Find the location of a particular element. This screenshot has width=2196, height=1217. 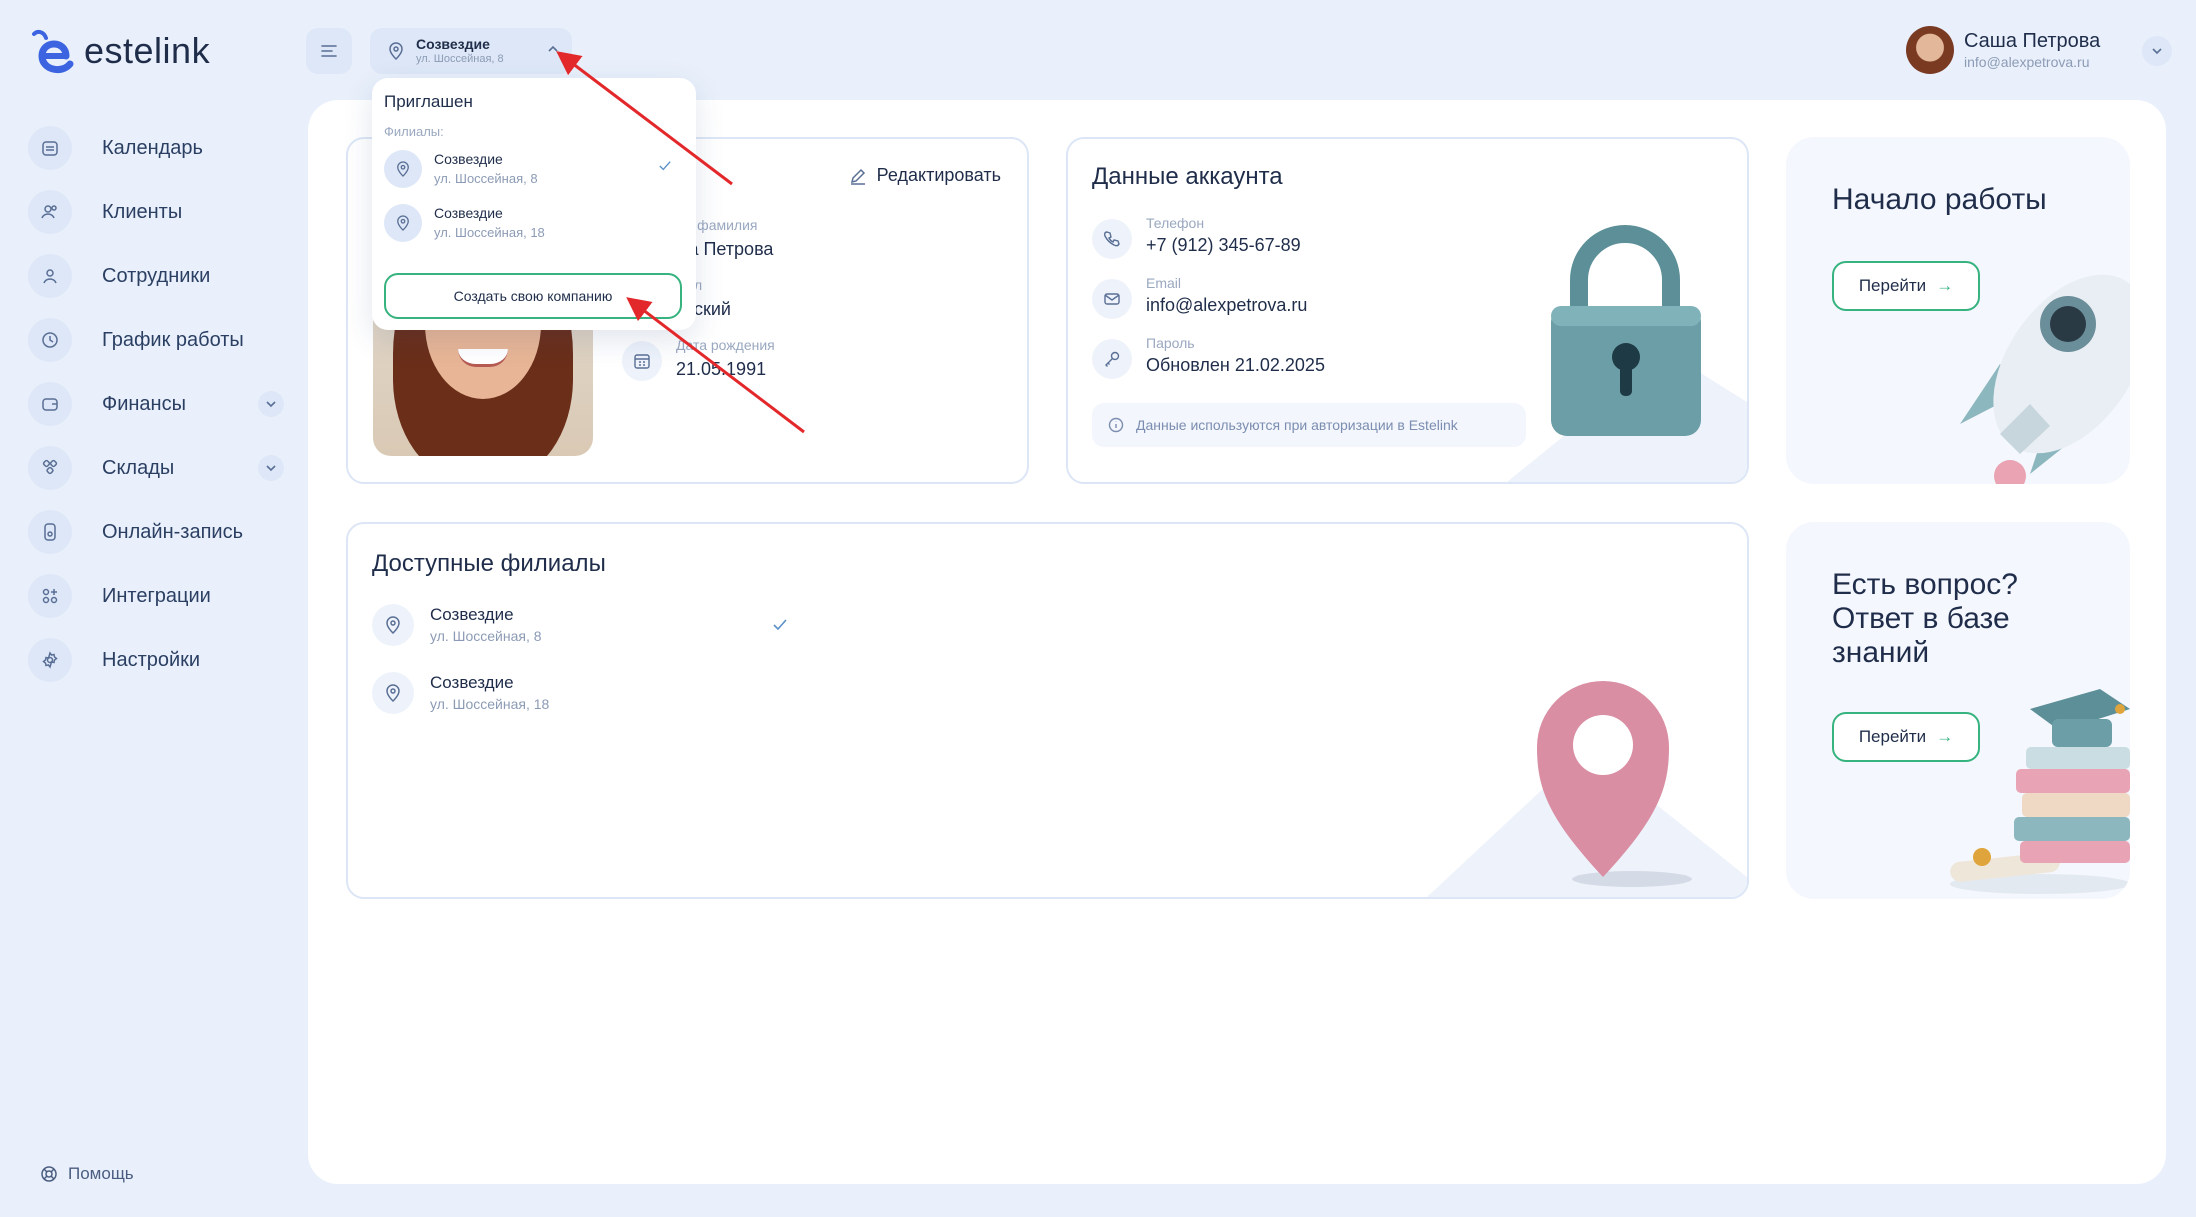

brand-logo: estelink is located at coordinates (119, 51).